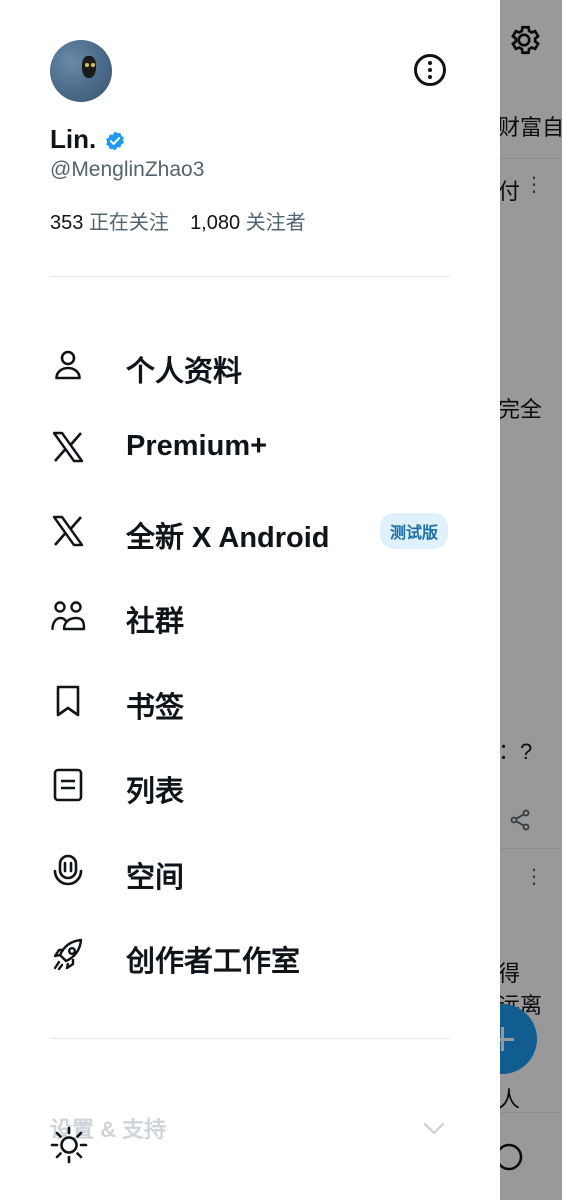  Describe the element at coordinates (228, 538) in the screenshot. I see `menu-item-label: 全新 X Android` at that location.